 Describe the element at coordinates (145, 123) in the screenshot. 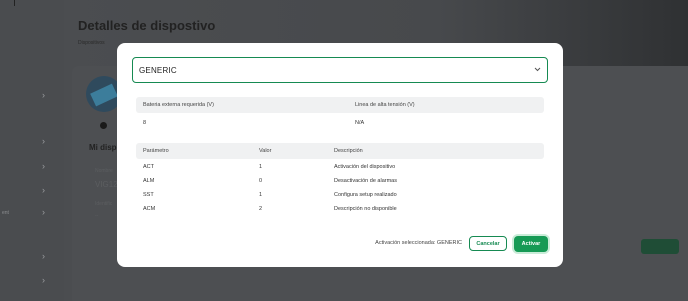

I see `table-cell: 8` at that location.